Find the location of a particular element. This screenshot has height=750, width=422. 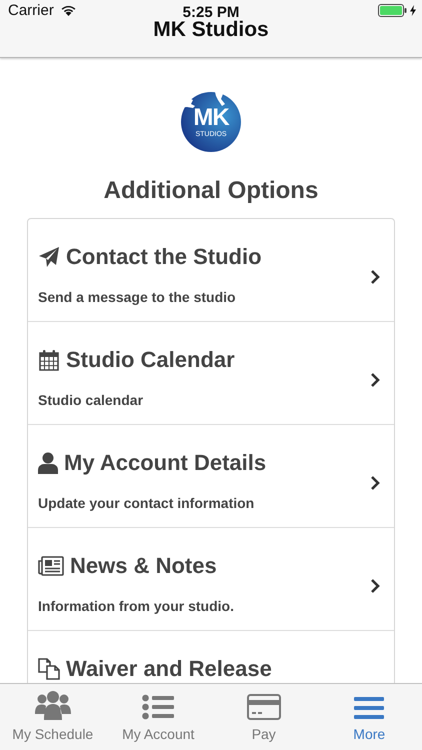

battery-icon is located at coordinates (393, 10).